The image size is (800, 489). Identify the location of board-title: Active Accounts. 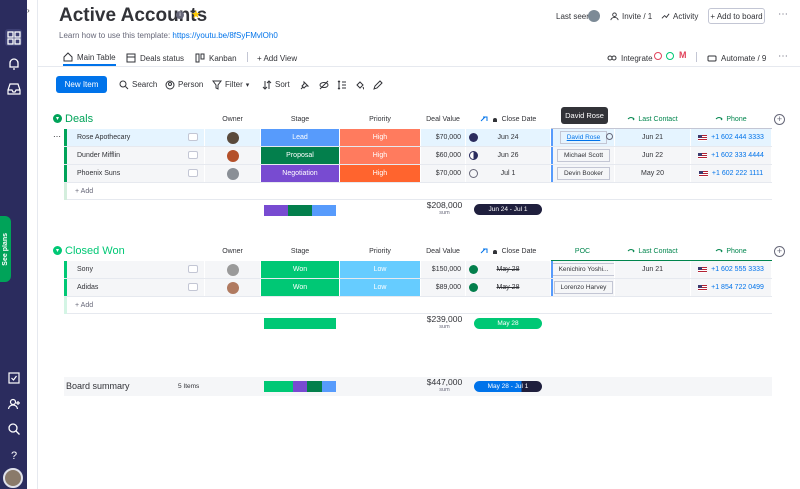
(133, 16).